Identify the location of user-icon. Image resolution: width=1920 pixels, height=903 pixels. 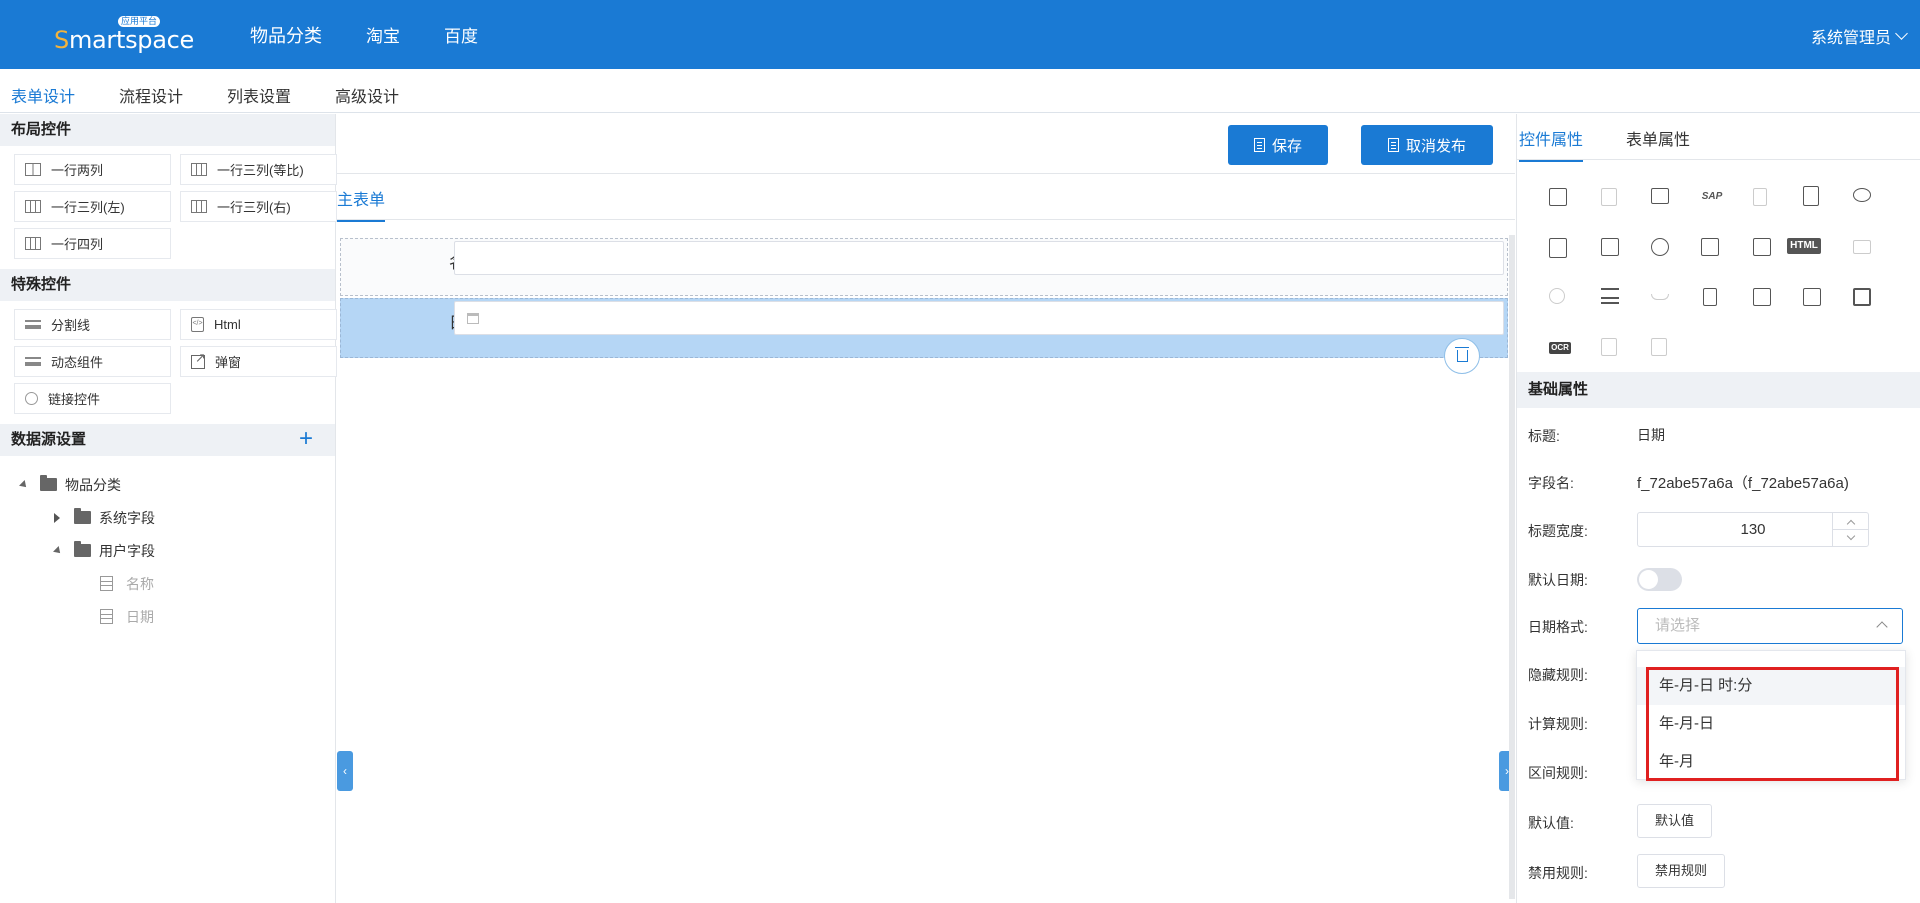
(1660, 247).